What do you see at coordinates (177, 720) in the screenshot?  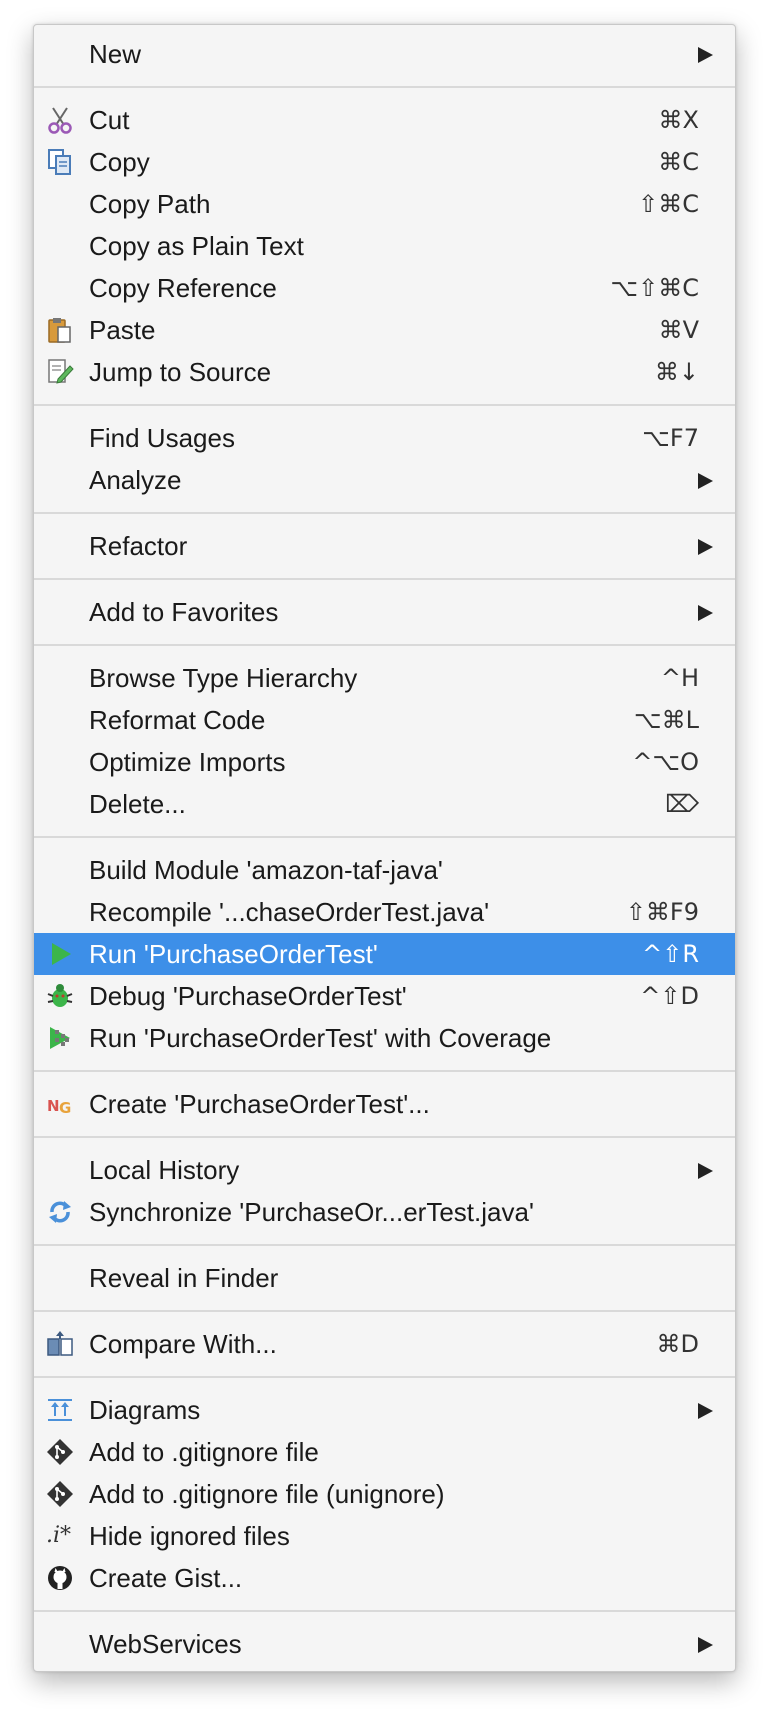 I see `menu-item-label: Reformat Code` at bounding box center [177, 720].